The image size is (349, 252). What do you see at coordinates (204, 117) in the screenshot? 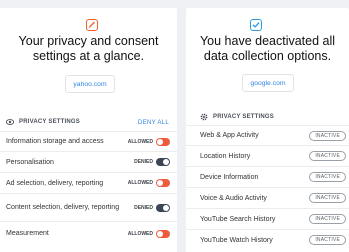
I see `gear-icon` at bounding box center [204, 117].